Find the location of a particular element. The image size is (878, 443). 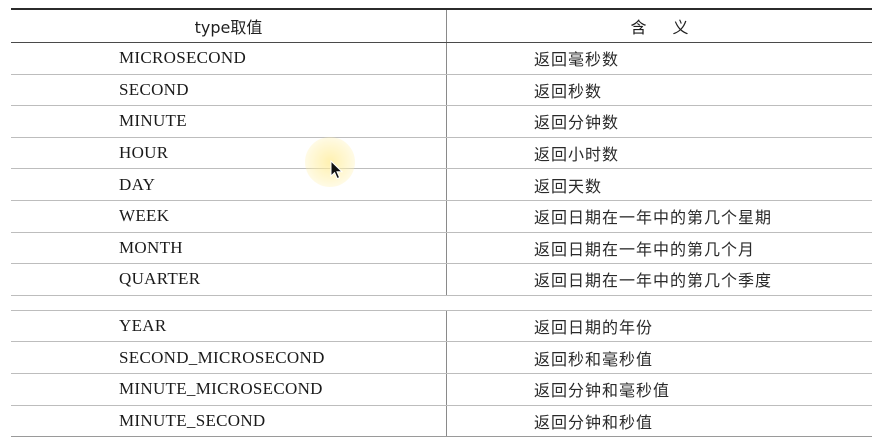

meaning-value: 返回分钟和毫秒值 is located at coordinates (602, 391).